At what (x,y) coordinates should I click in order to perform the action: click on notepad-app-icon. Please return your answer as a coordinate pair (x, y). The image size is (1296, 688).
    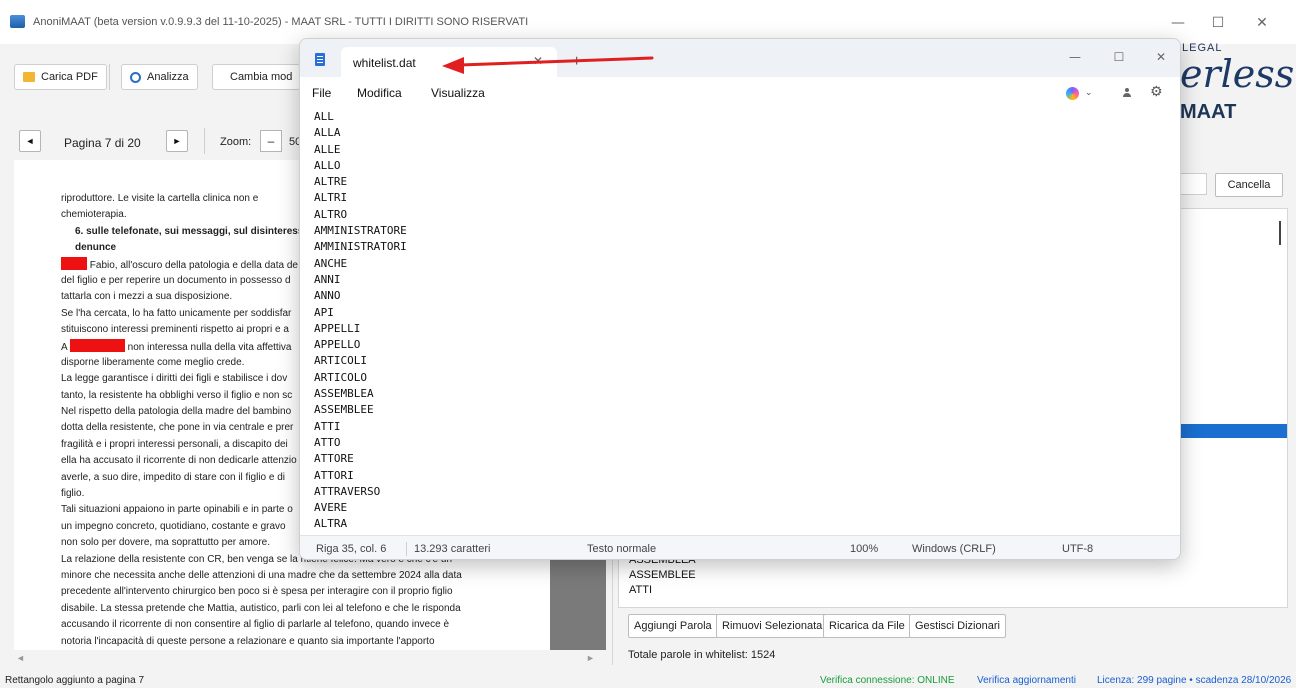
    Looking at the image, I should click on (320, 59).